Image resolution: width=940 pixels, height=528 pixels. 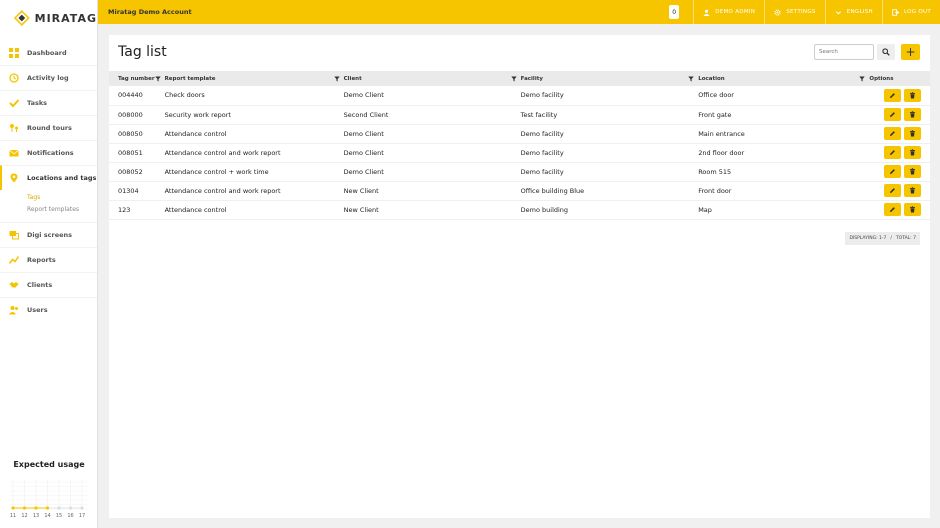 I want to click on sidebar-item-locations-and-tags: Locations and tags, so click(x=48, y=177).